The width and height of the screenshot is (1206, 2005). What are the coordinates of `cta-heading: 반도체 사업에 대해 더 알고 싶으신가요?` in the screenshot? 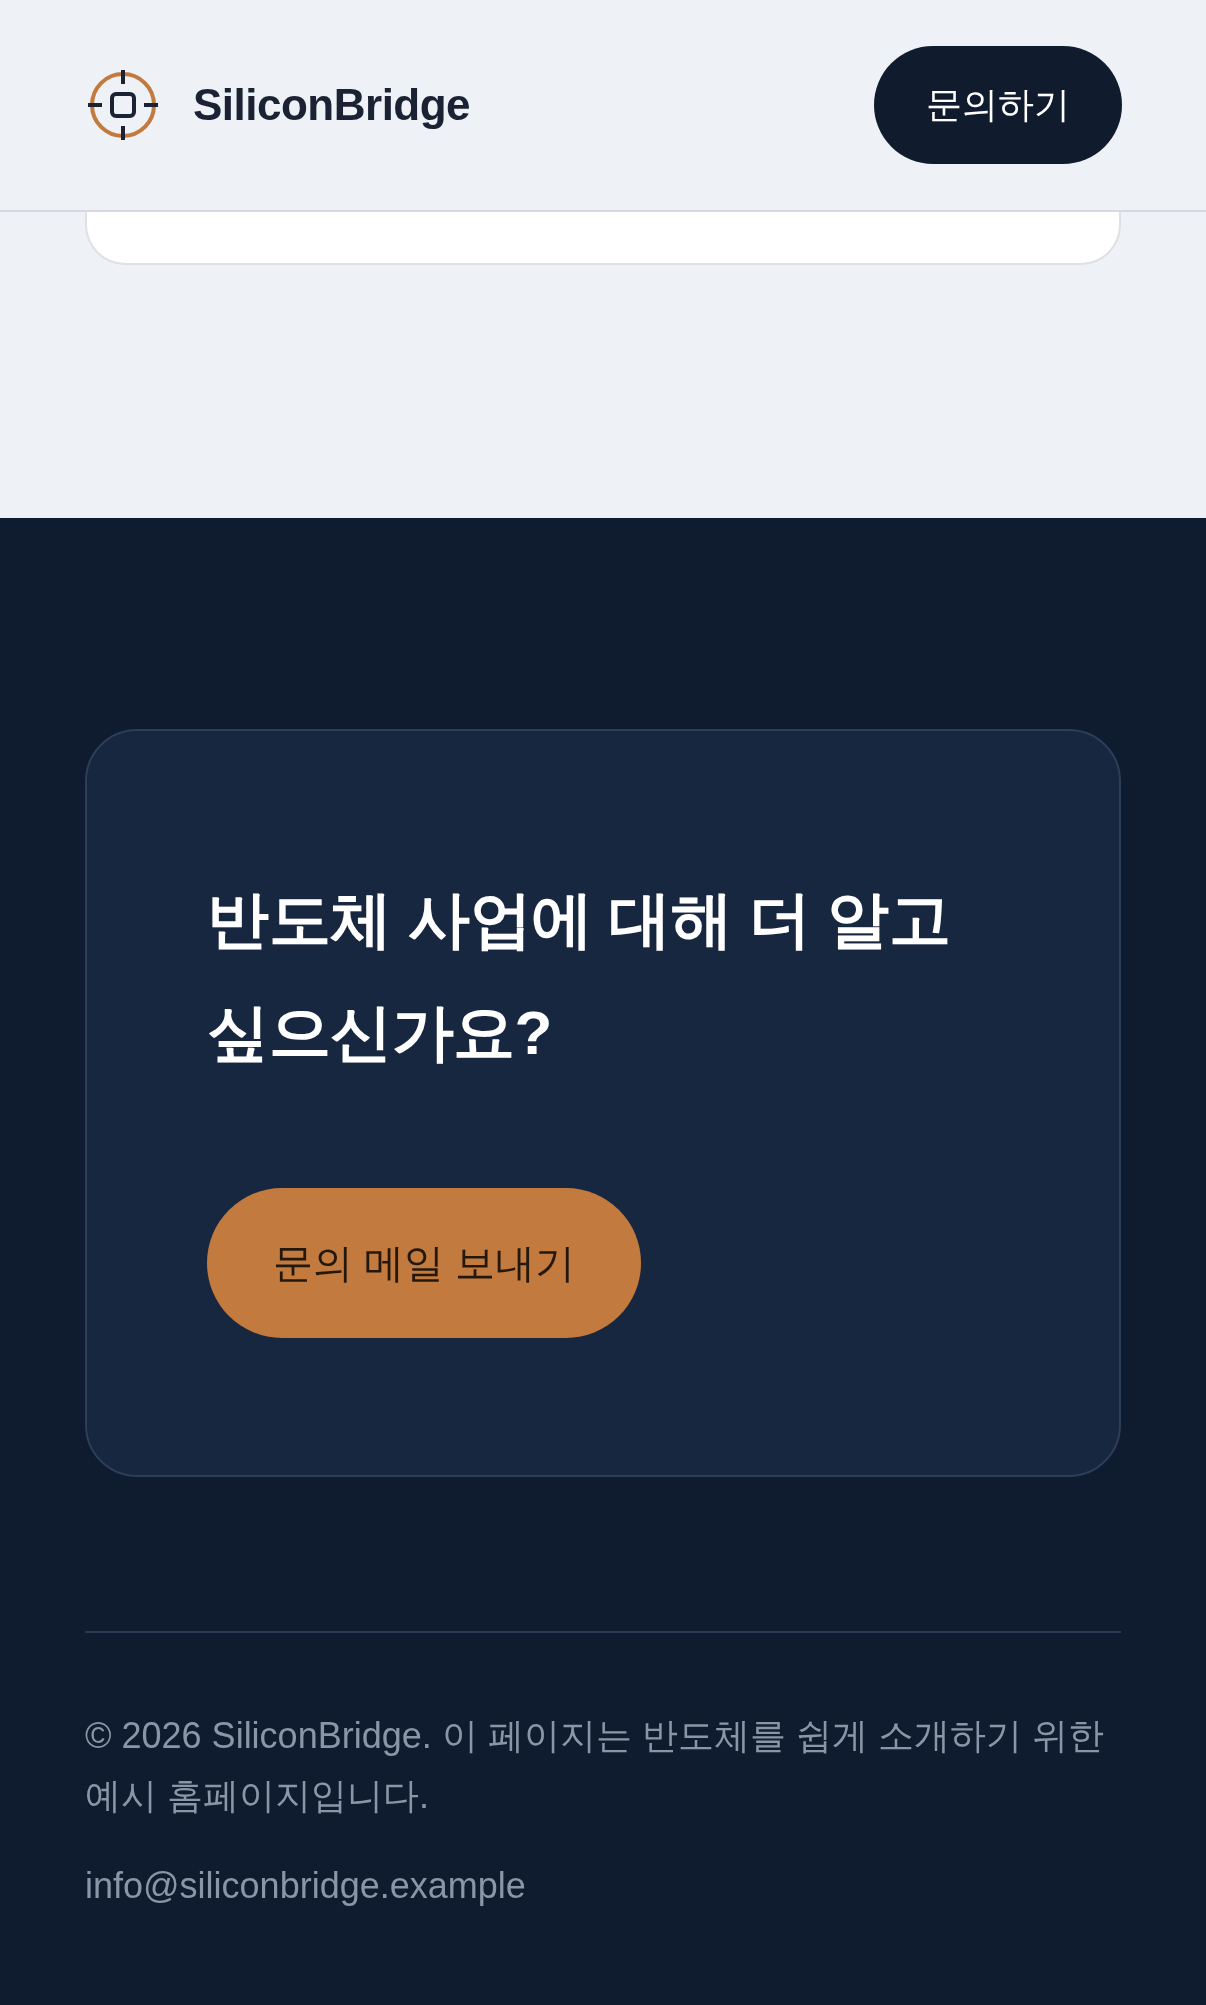 It's located at (579, 976).